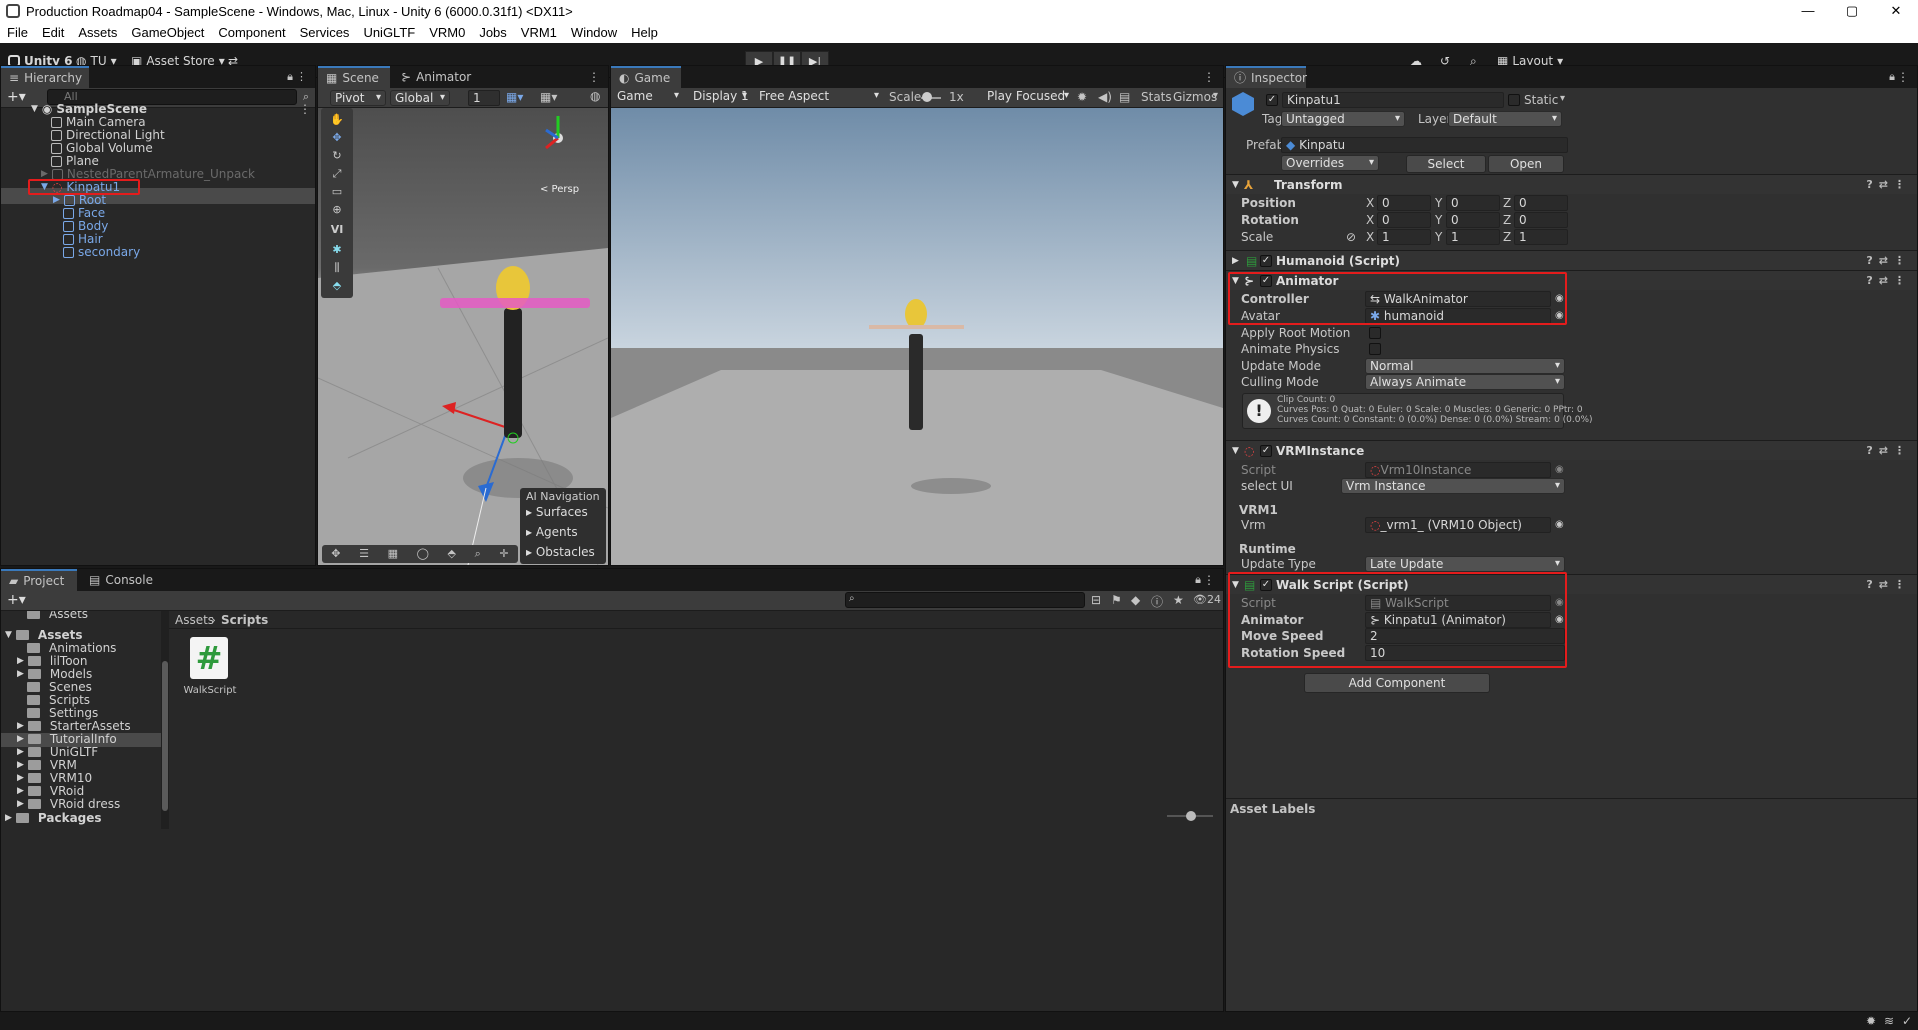  Describe the element at coordinates (1266, 451) in the screenshot. I see `vrminstance-enabled-checkbox: ✓` at that location.